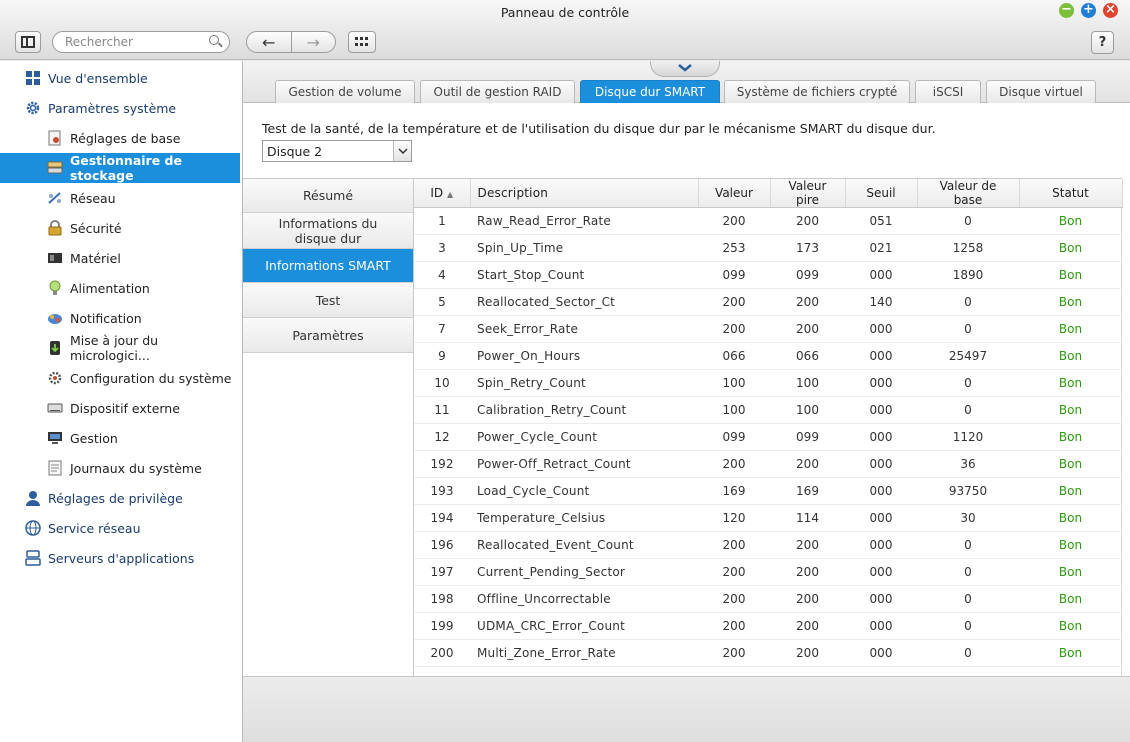  What do you see at coordinates (768, 221) in the screenshot?
I see `table-row: 1 Raw_Read_Error_Rate 200 200 051 0 Bon` at bounding box center [768, 221].